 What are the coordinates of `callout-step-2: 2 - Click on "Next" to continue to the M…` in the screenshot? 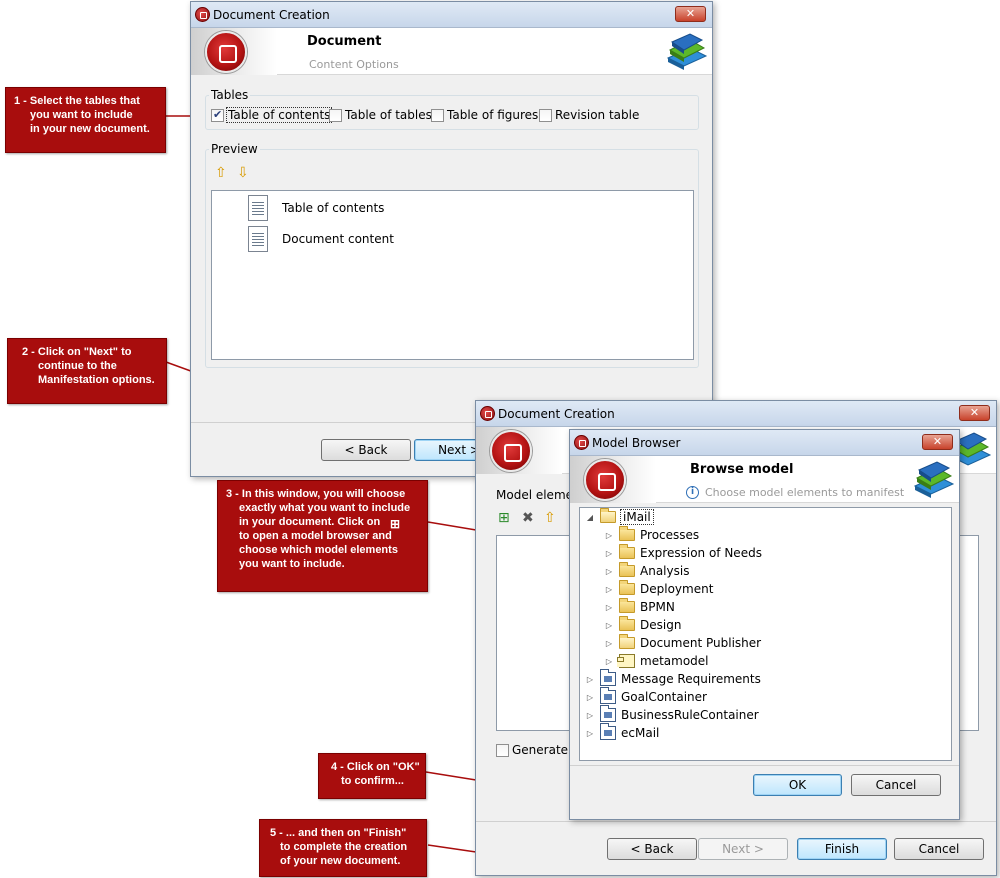 It's located at (87, 371).